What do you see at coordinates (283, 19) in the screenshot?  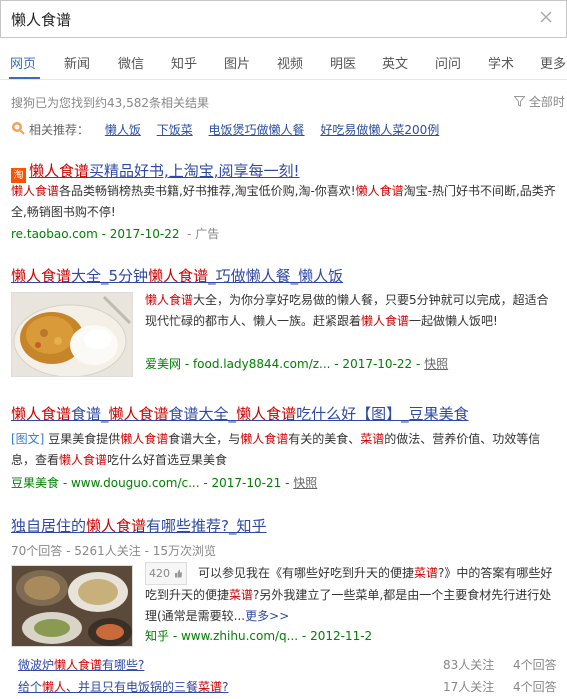 I see `search-input: 懒人食谱` at bounding box center [283, 19].